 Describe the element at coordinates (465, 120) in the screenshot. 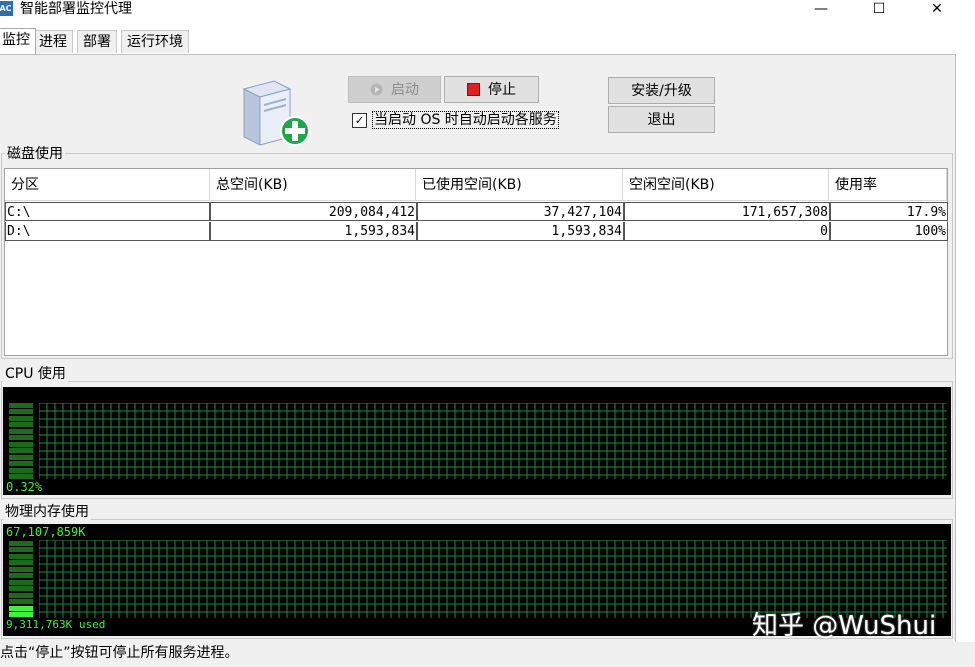

I see `autostart-label: 当启动 OS 时自动启动各服务` at that location.